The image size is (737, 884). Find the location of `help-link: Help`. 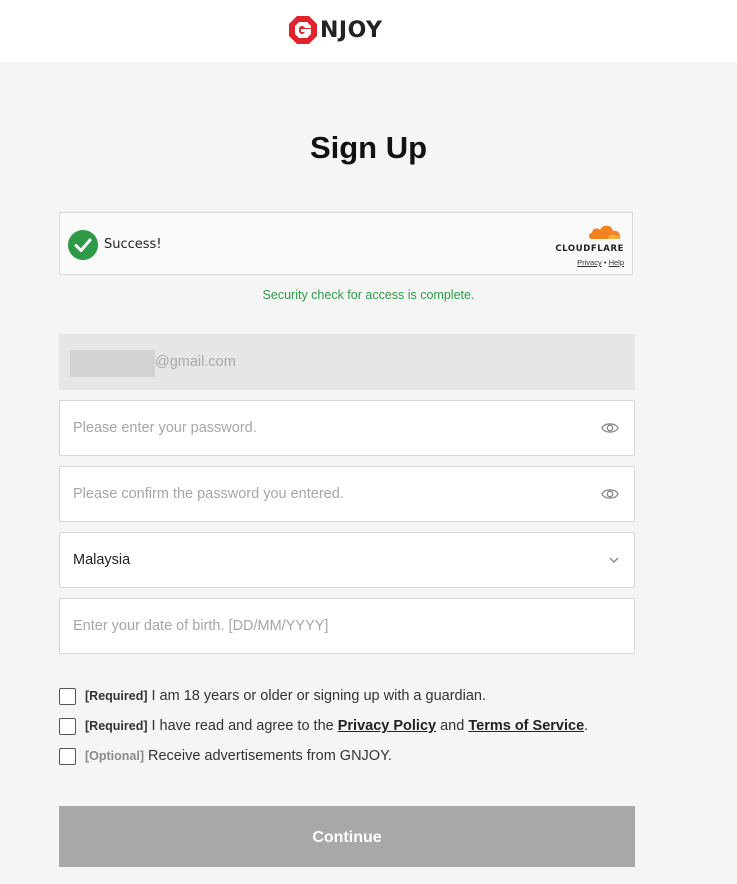

help-link: Help is located at coordinates (616, 262).